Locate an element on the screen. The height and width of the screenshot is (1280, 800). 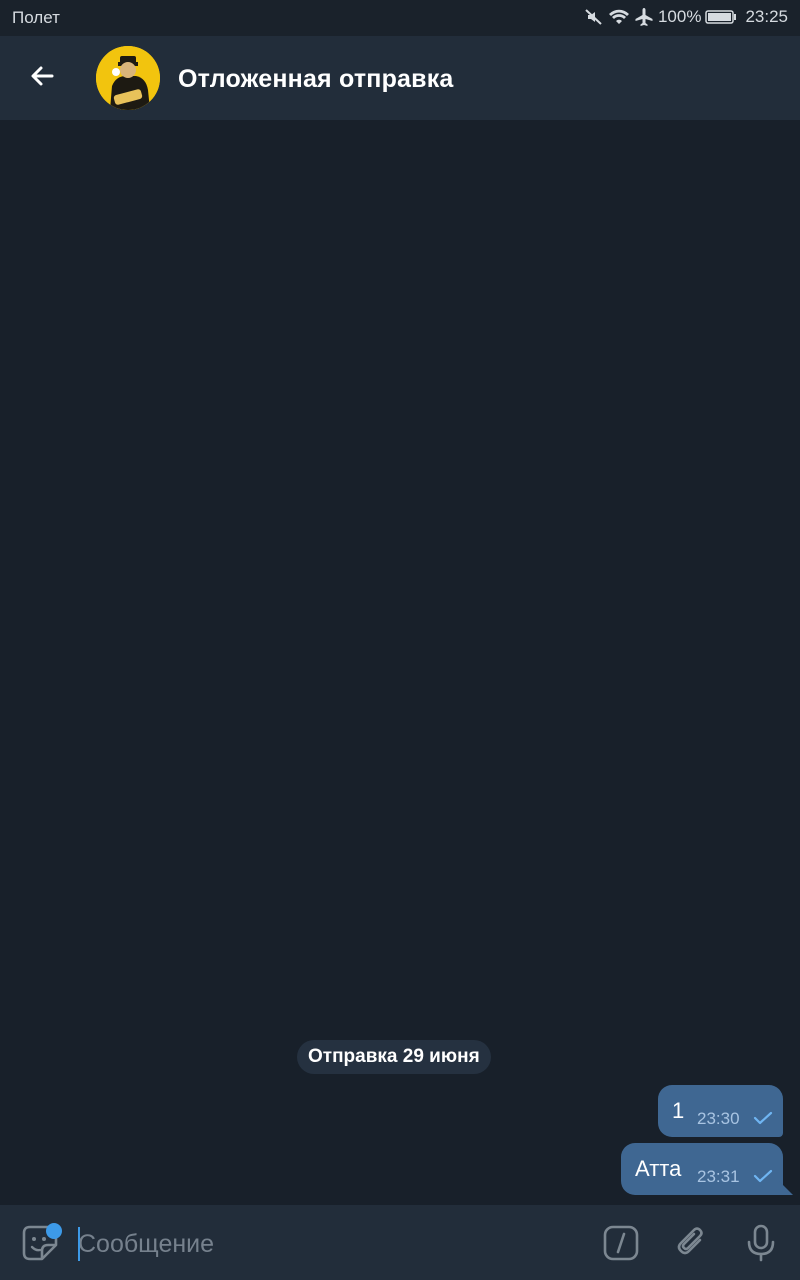
attach-button is located at coordinates (692, 1245).